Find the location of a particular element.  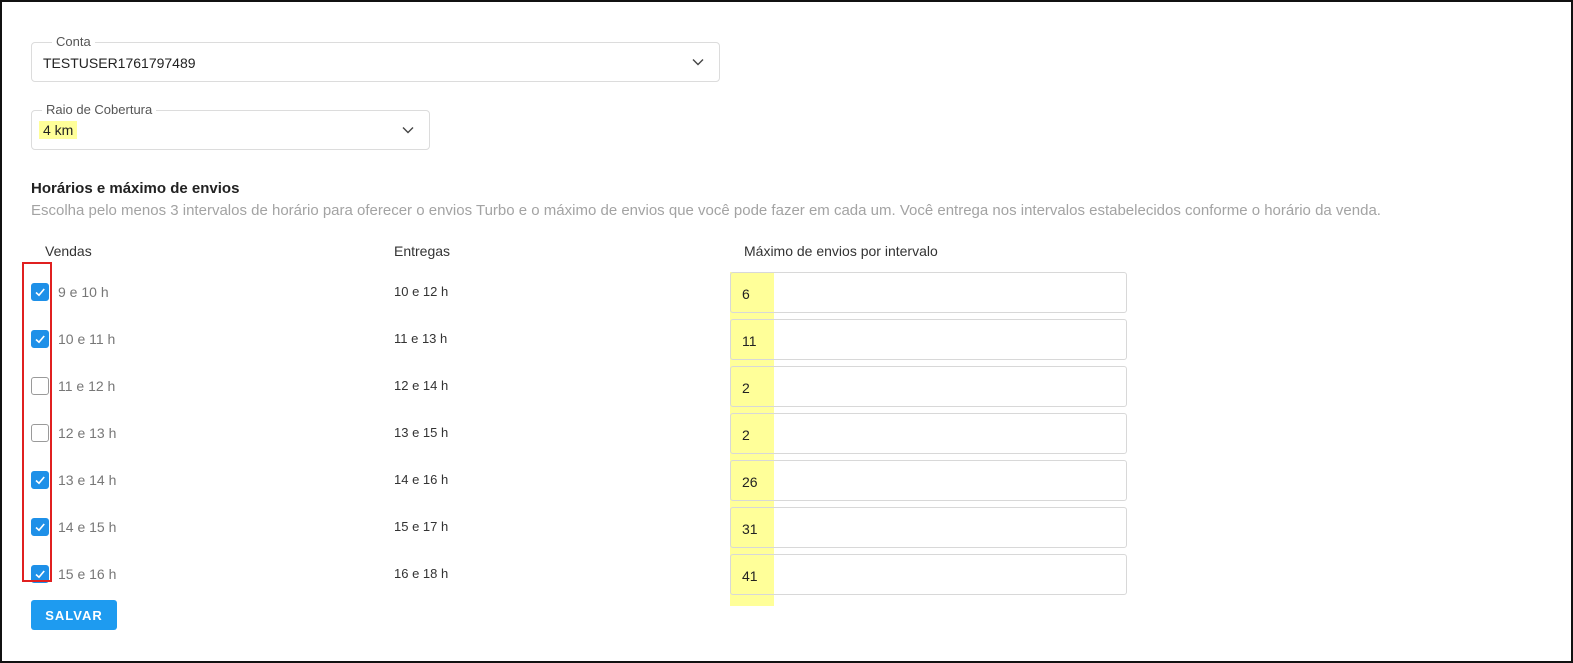

sale-interval-label: 10 e 11 h is located at coordinates (87, 339).